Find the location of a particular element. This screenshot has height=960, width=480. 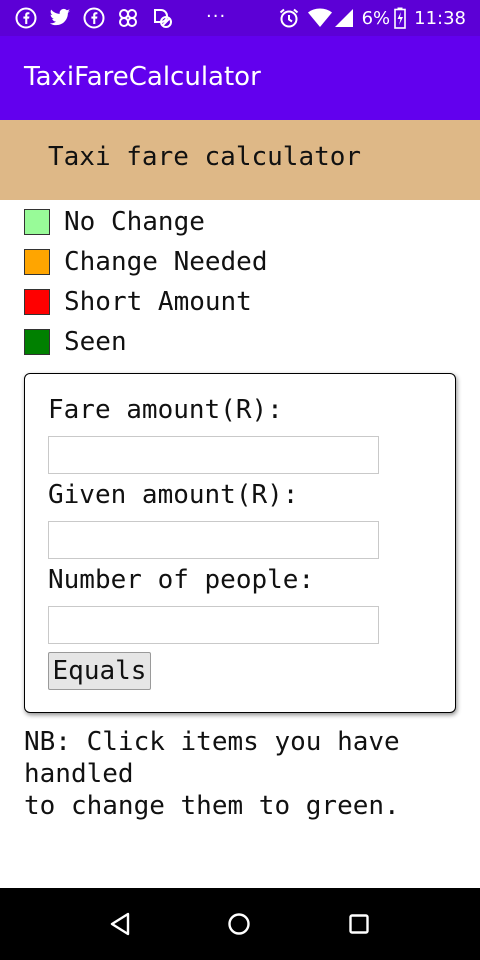

legend-label: Change Needed is located at coordinates (166, 262).